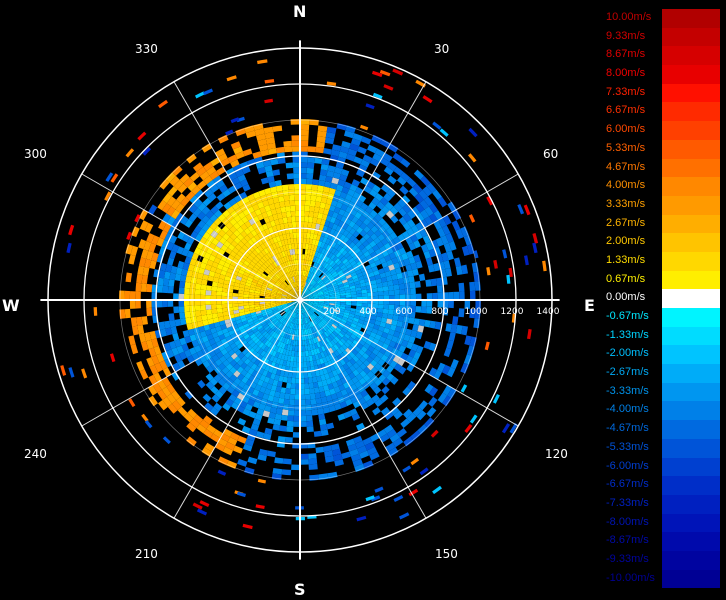 The image size is (726, 600). I want to click on colorbar-entry: -4.67m/s, so click(663, 429).